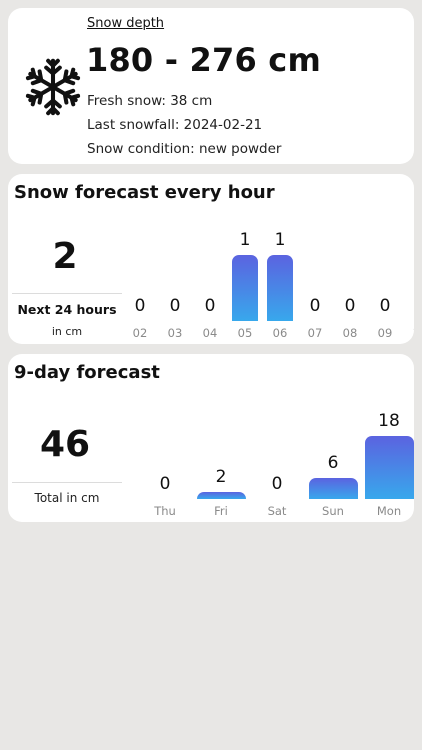 This screenshot has height=750, width=422. What do you see at coordinates (184, 149) in the screenshot?
I see `snow-condition-text: Snow condition: new powder` at bounding box center [184, 149].